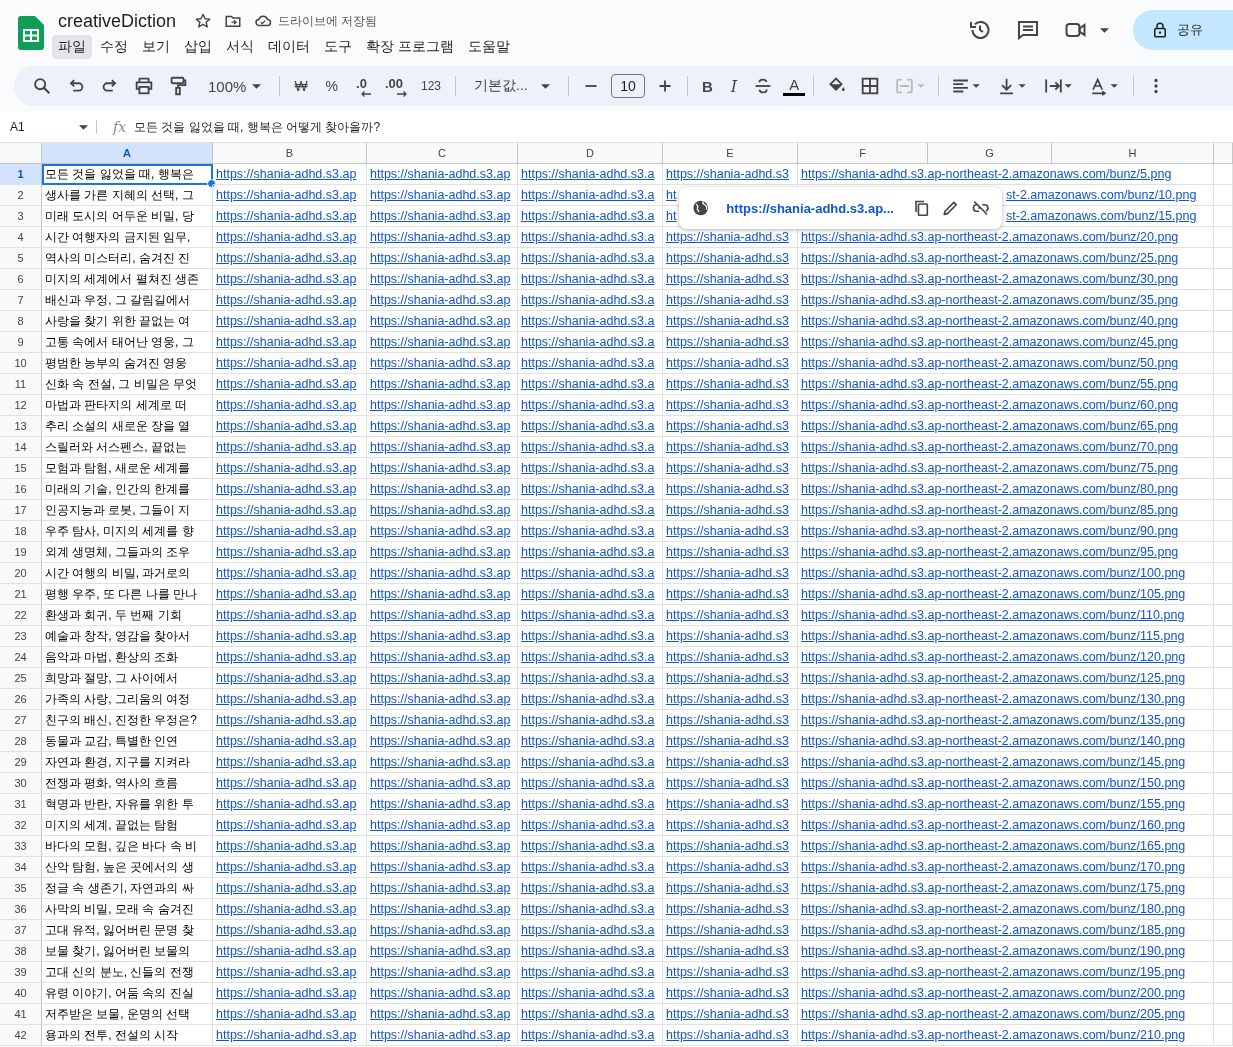  What do you see at coordinates (127, 804) in the screenshot?
I see `table-cell: 혁명과 반란, 자유를 위한 투` at bounding box center [127, 804].